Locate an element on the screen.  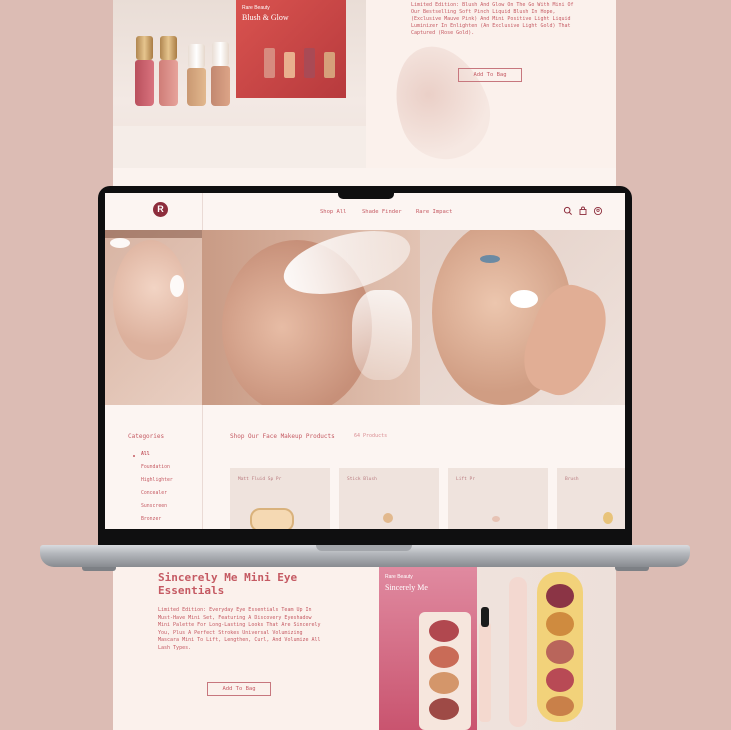
box-title: Sincerely Me is located at coordinates (406, 587).